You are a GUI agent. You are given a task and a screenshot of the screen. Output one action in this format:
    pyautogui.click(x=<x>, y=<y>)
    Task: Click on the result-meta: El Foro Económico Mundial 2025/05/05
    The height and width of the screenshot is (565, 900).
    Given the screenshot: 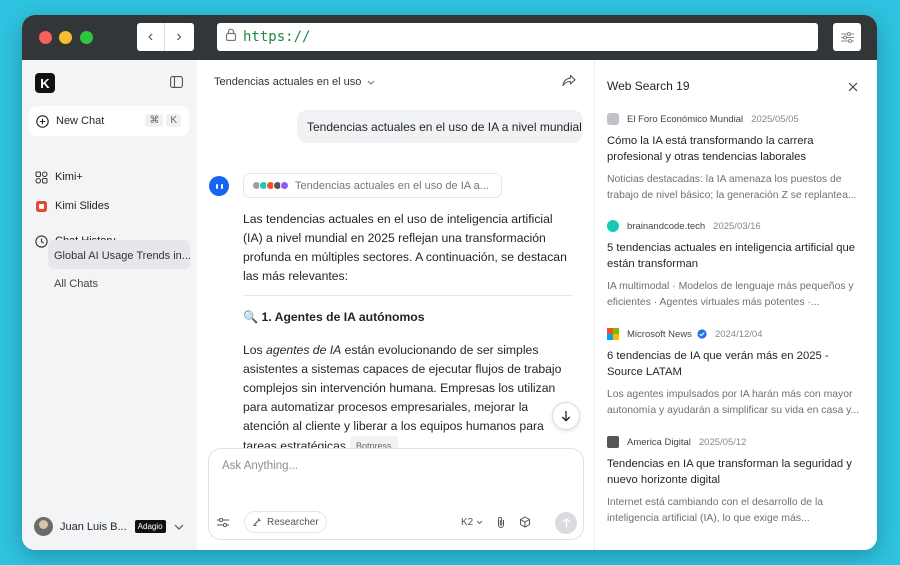 What is the action you would take?
    pyautogui.click(x=735, y=119)
    